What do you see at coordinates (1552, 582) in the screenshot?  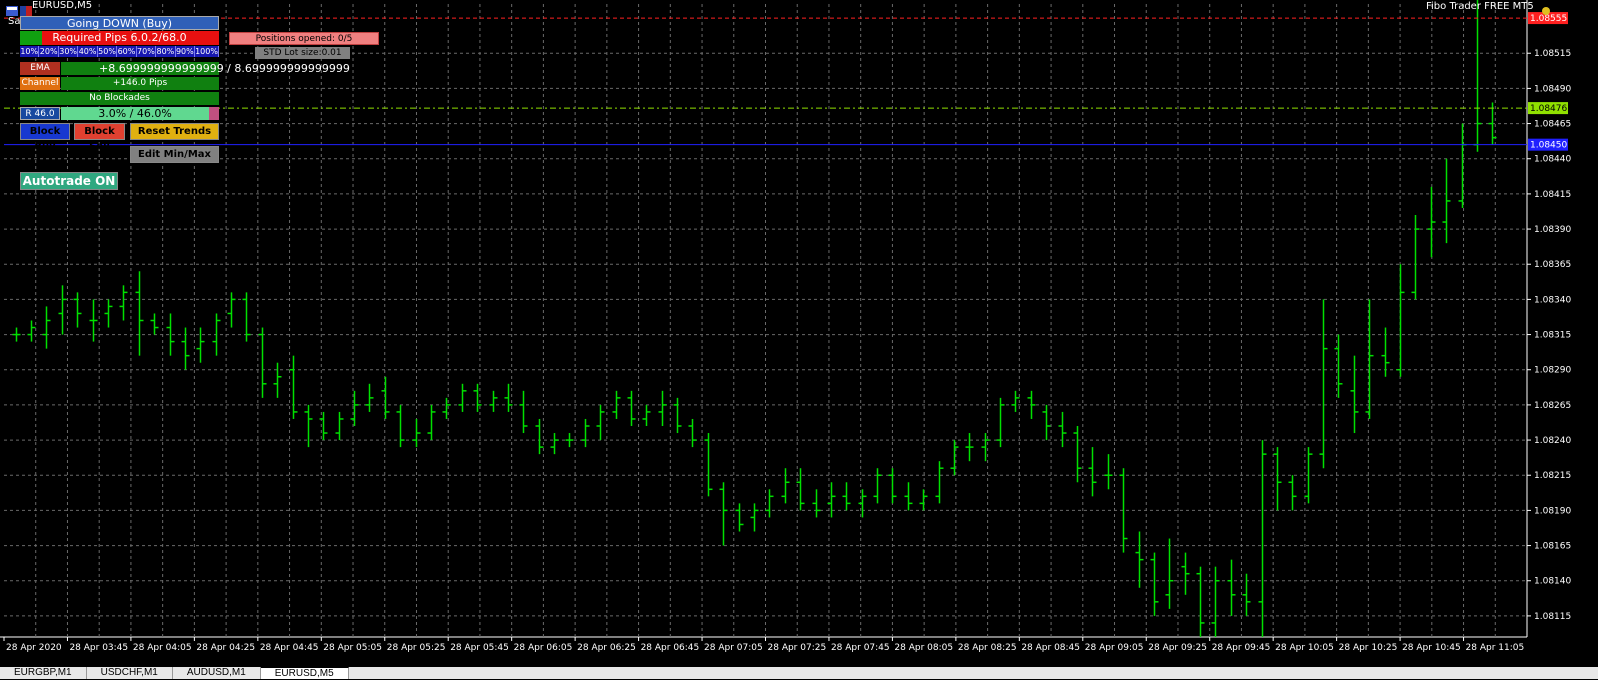 I see `y-tick-label: 1.08140` at bounding box center [1552, 582].